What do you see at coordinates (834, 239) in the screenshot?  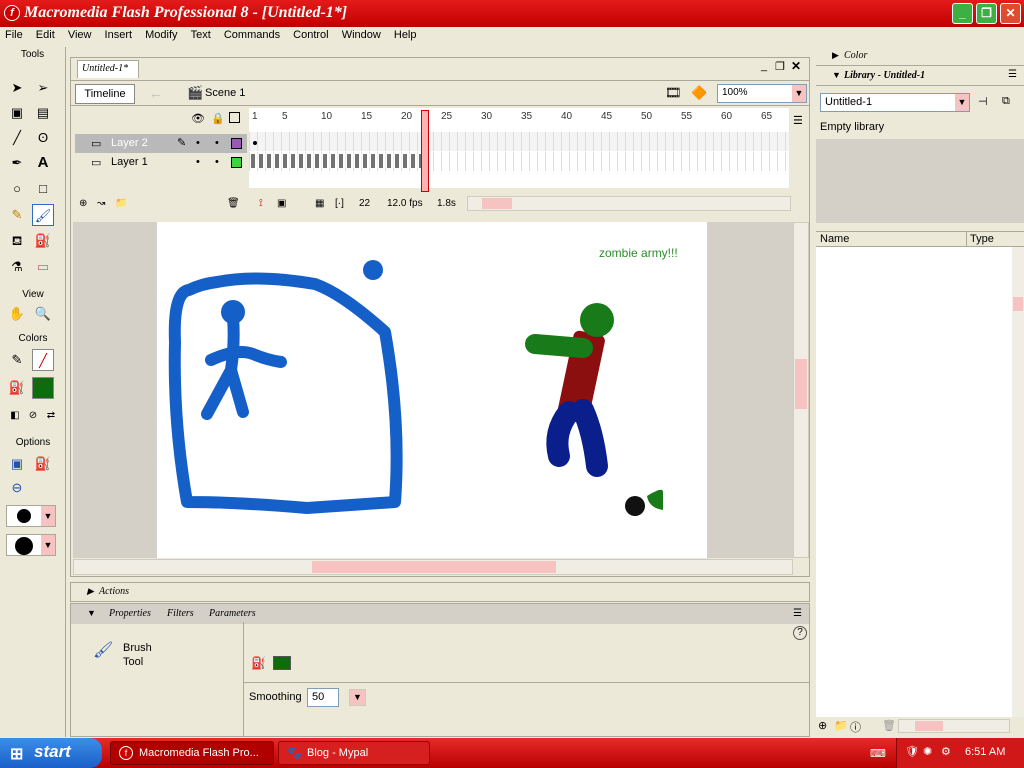 I see `col-name: Name` at bounding box center [834, 239].